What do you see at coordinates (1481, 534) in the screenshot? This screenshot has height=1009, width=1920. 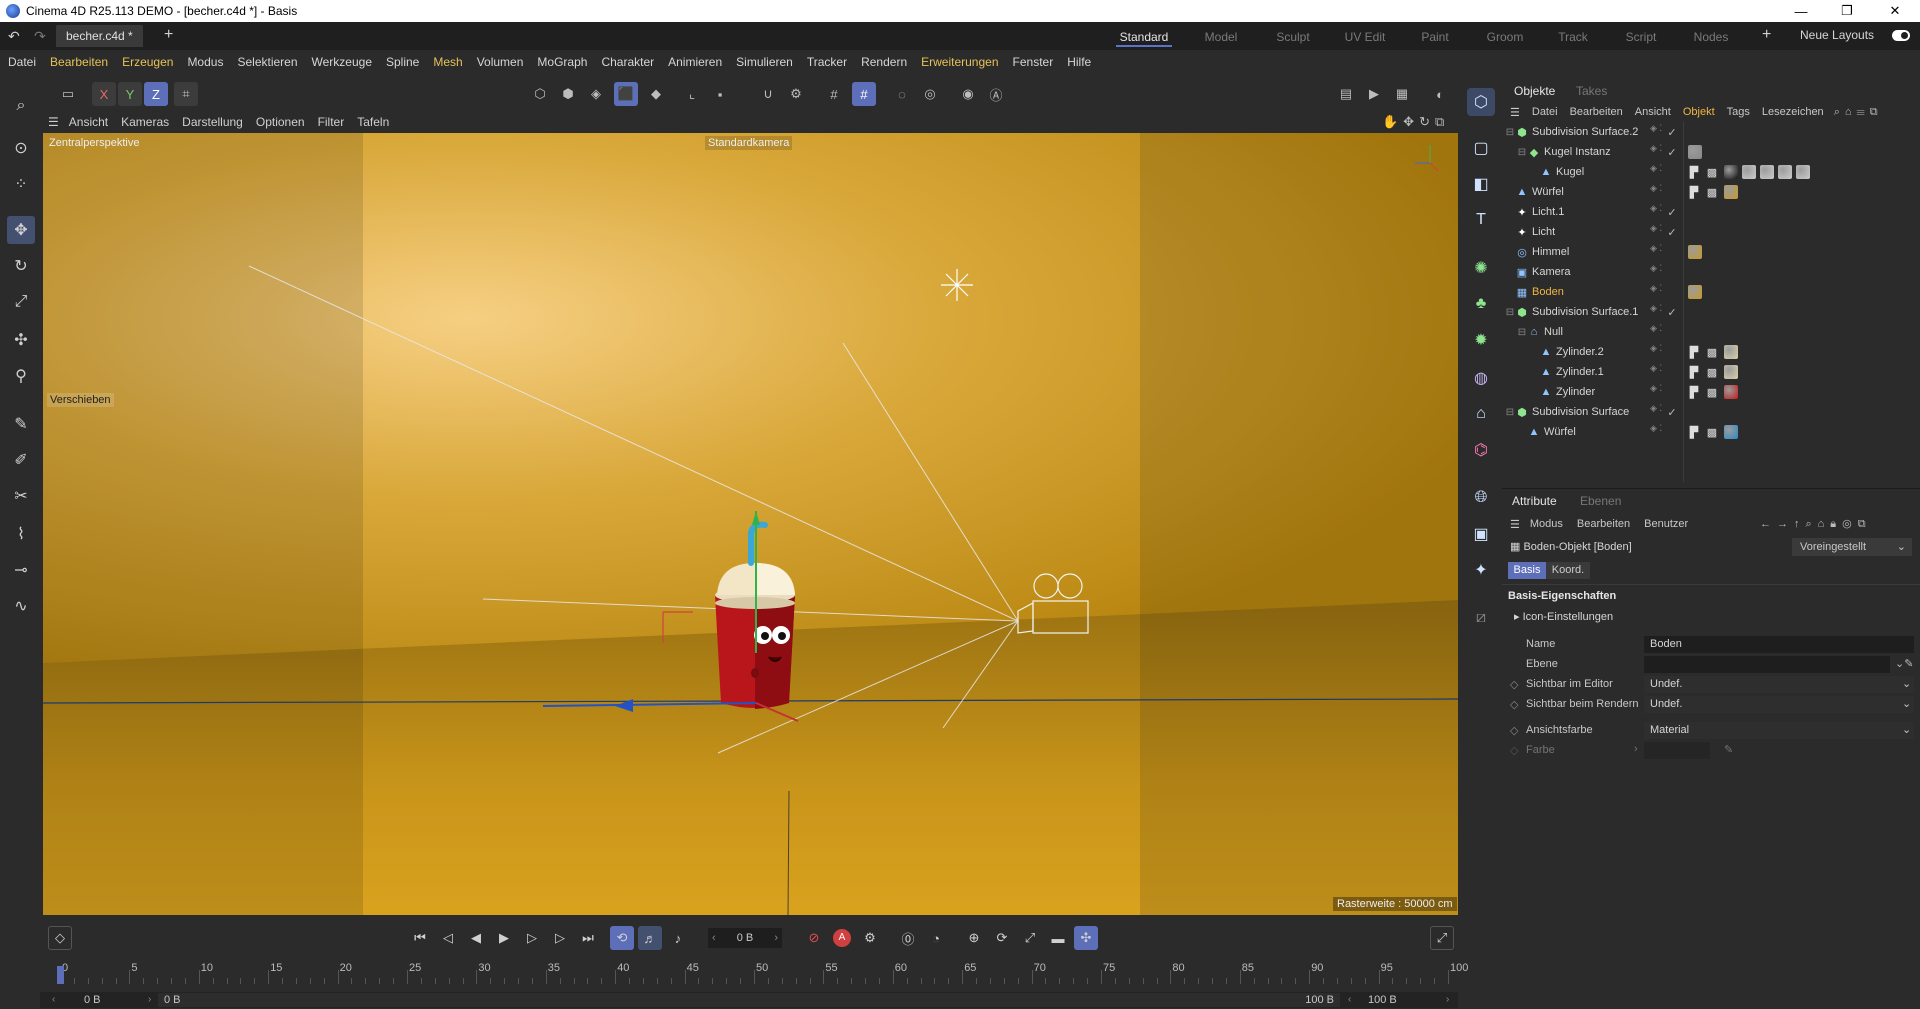 I see `camera-create-icon: ▣` at bounding box center [1481, 534].